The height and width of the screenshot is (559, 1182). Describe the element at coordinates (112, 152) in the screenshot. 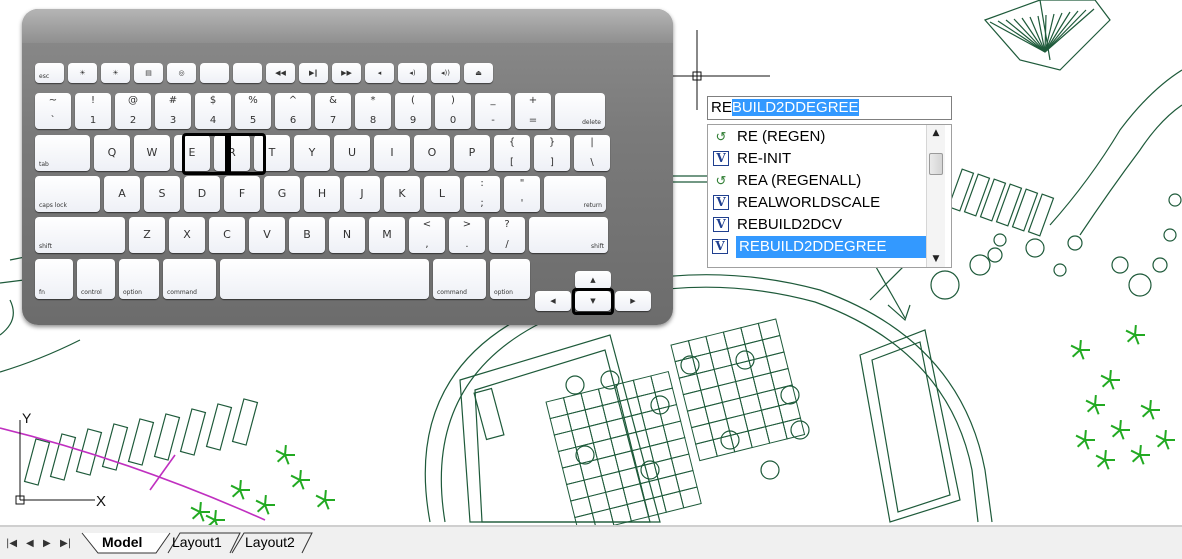

I see `key-label: Q` at that location.